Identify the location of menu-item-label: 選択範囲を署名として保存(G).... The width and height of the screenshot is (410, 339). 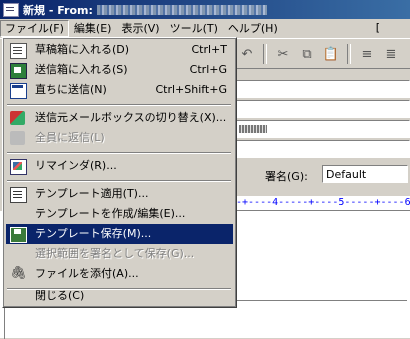
(115, 253).